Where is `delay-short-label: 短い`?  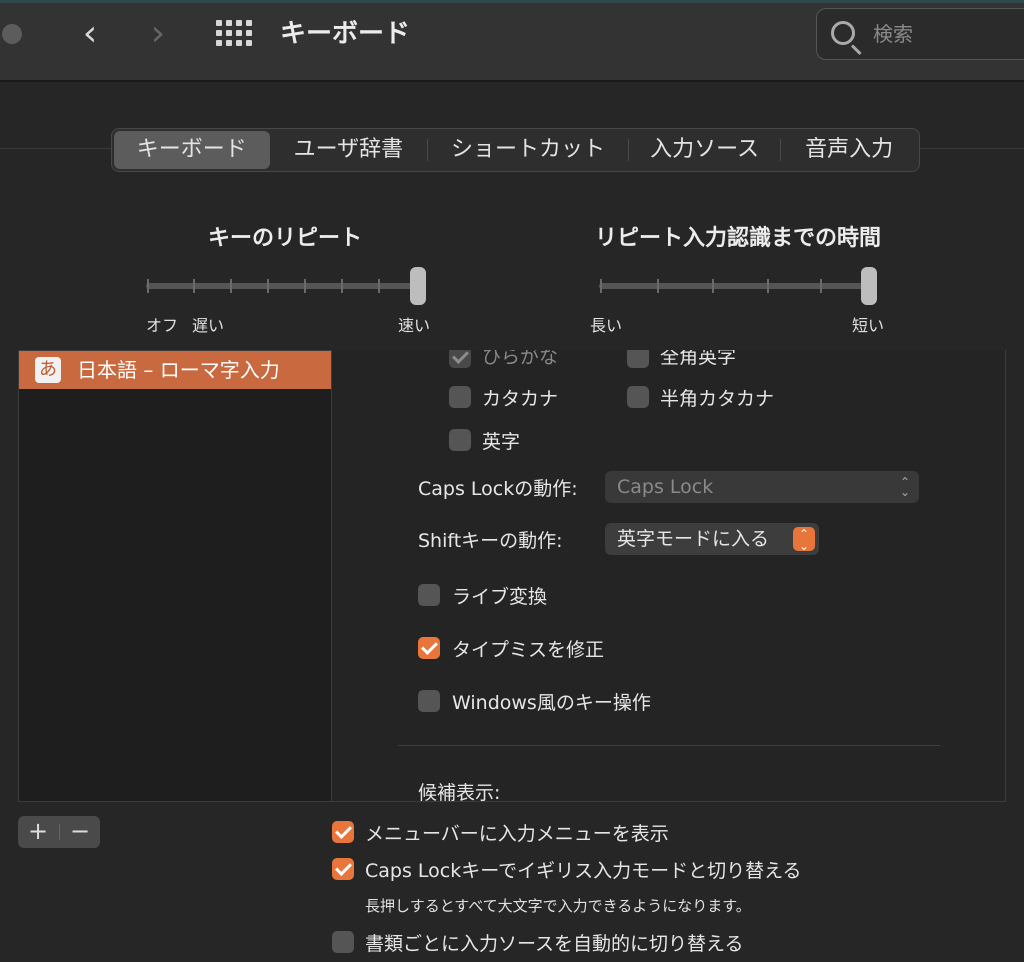
delay-short-label: 短い is located at coordinates (868, 325).